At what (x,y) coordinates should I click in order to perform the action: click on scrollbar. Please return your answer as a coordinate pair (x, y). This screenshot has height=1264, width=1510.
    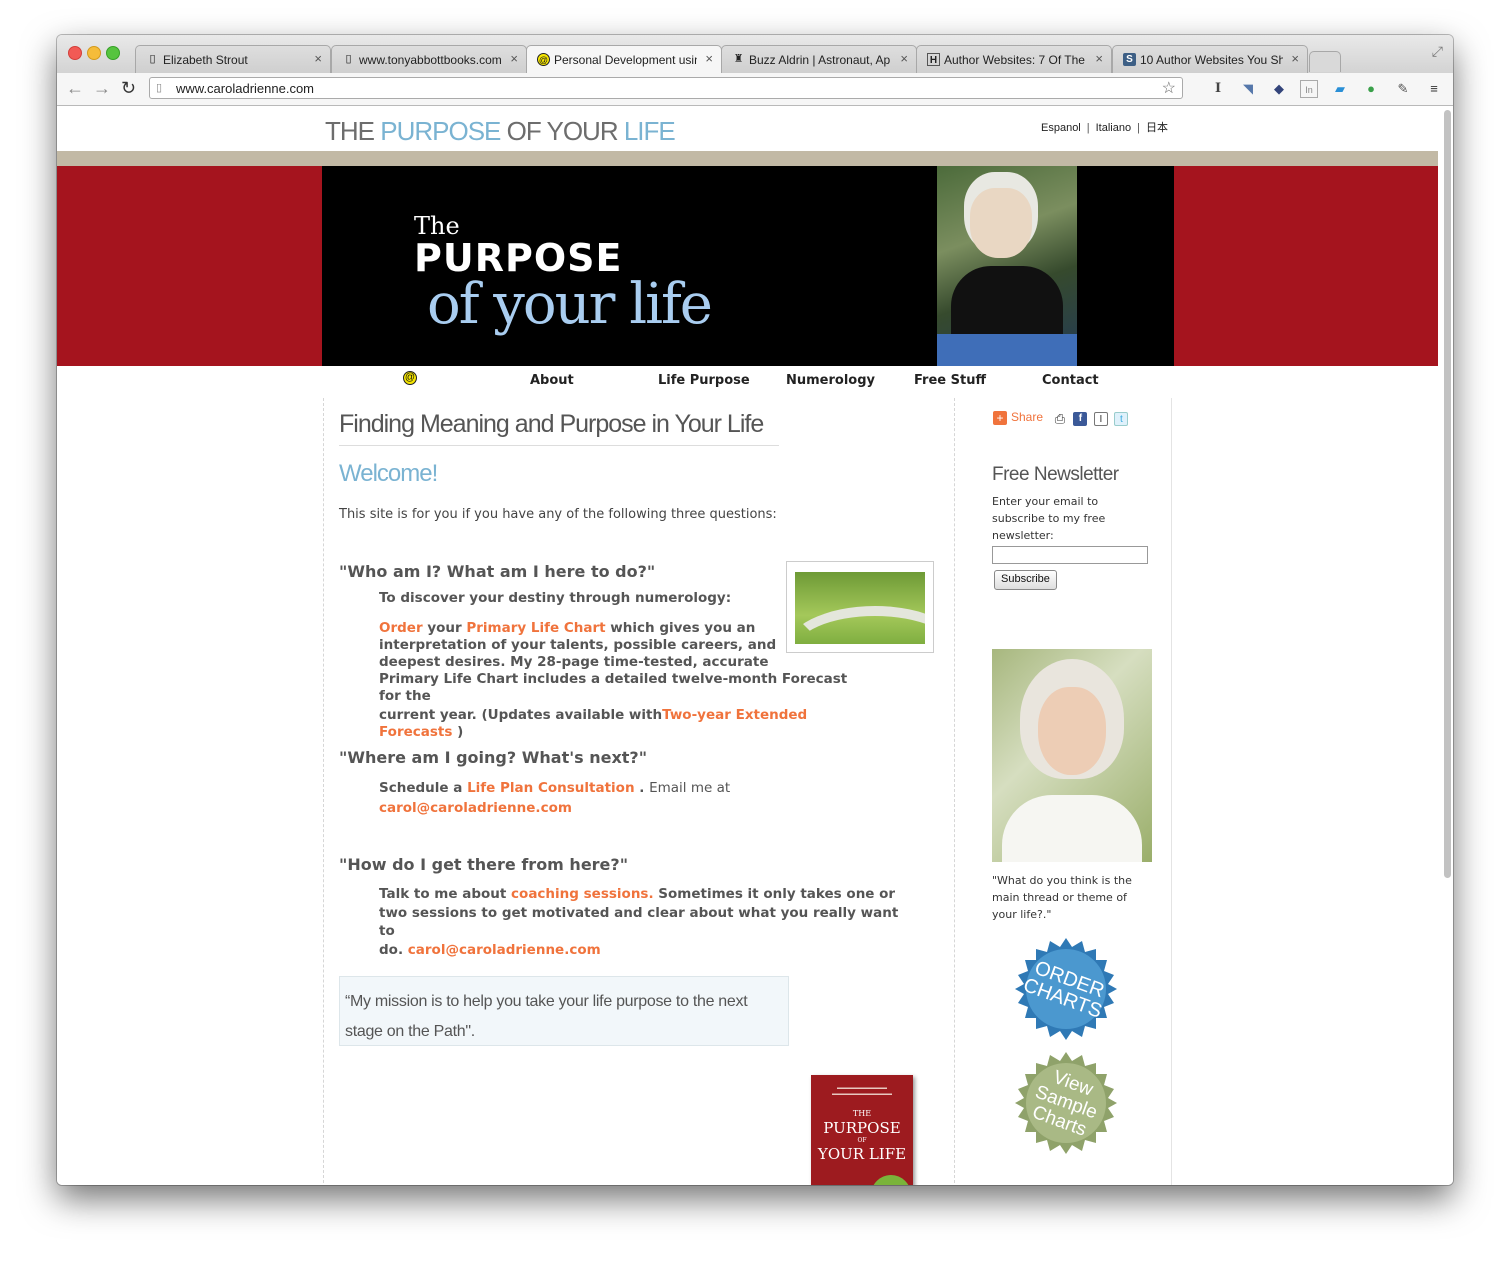
    Looking at the image, I should click on (1447, 494).